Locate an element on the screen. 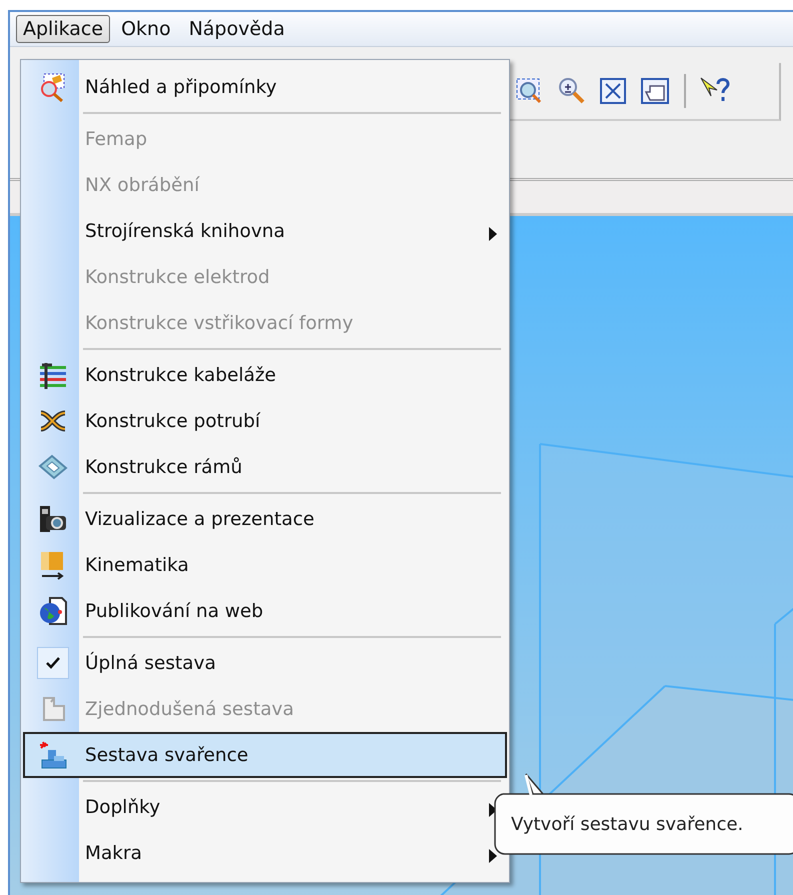  check-icon is located at coordinates (53, 663).